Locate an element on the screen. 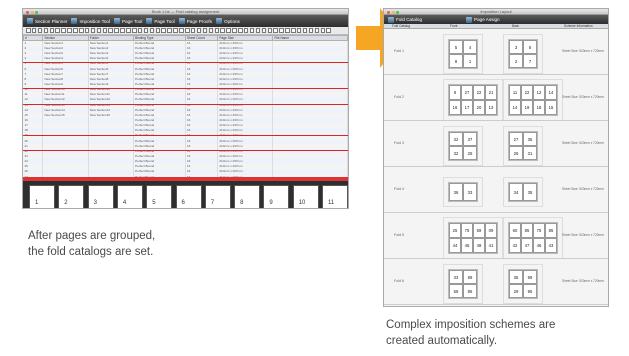  page-thumbnail: 2 is located at coordinates (71, 196).